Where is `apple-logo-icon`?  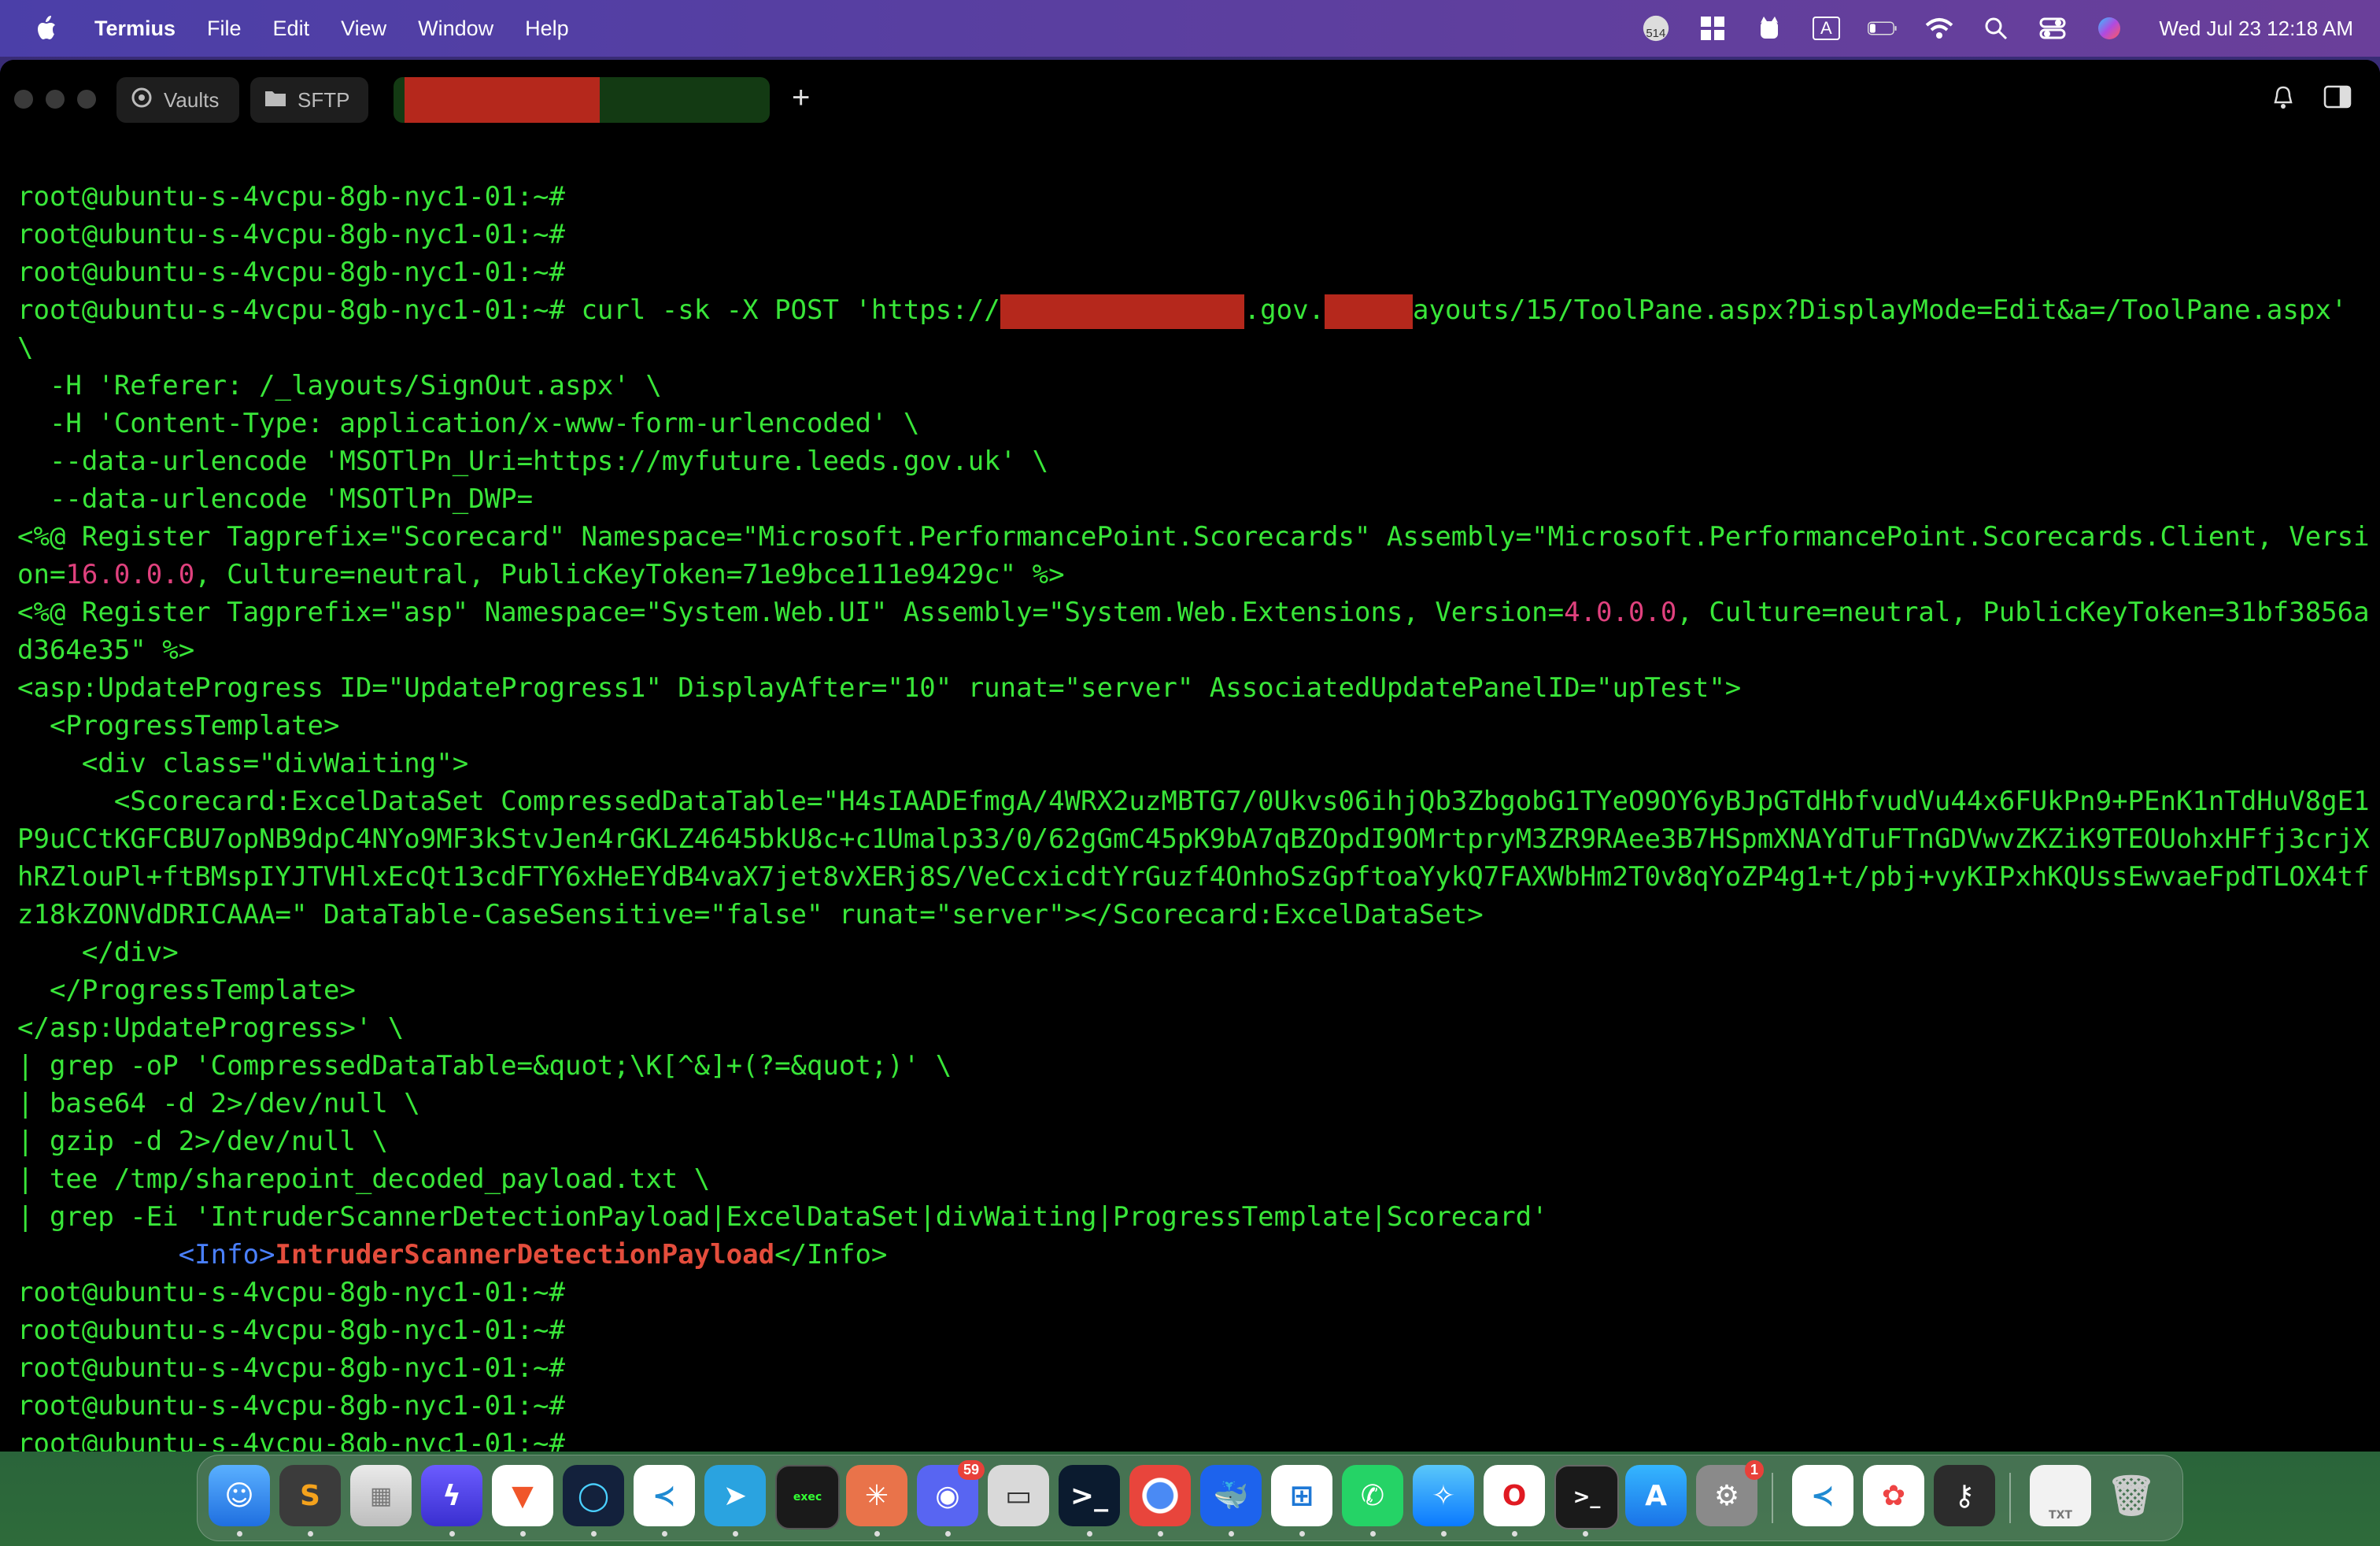
apple-logo-icon is located at coordinates (47, 28).